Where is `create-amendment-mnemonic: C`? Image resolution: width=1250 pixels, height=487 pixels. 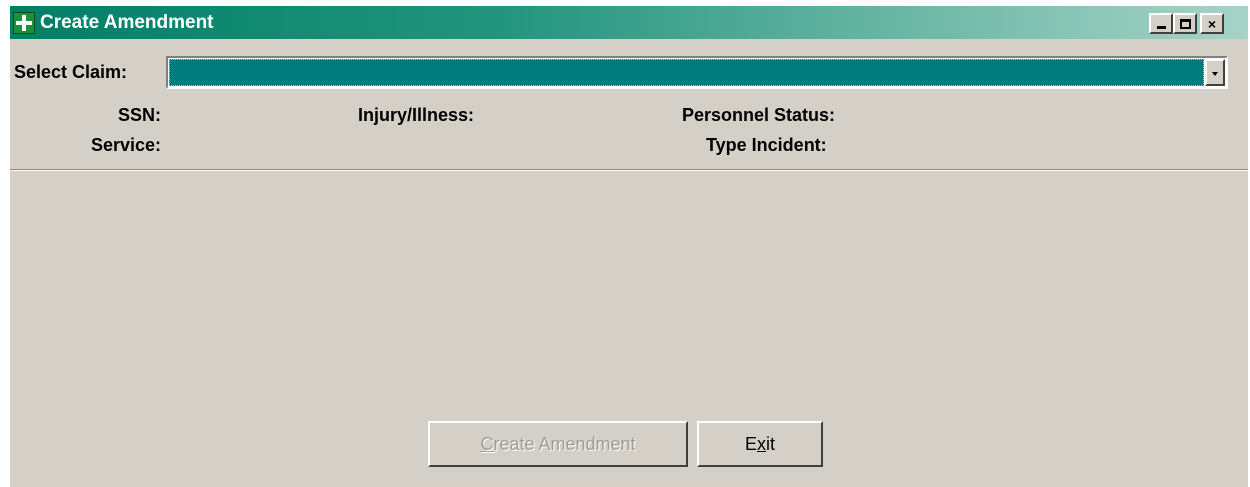 create-amendment-mnemonic: C is located at coordinates (487, 443).